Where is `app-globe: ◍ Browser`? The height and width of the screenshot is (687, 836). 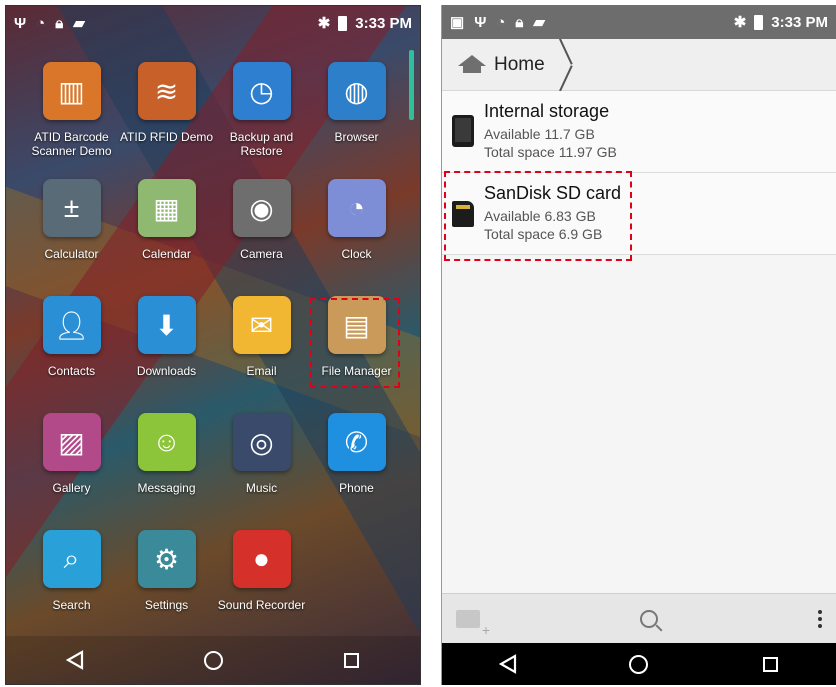
app-globe: ◍ Browser is located at coordinates (356, 117).